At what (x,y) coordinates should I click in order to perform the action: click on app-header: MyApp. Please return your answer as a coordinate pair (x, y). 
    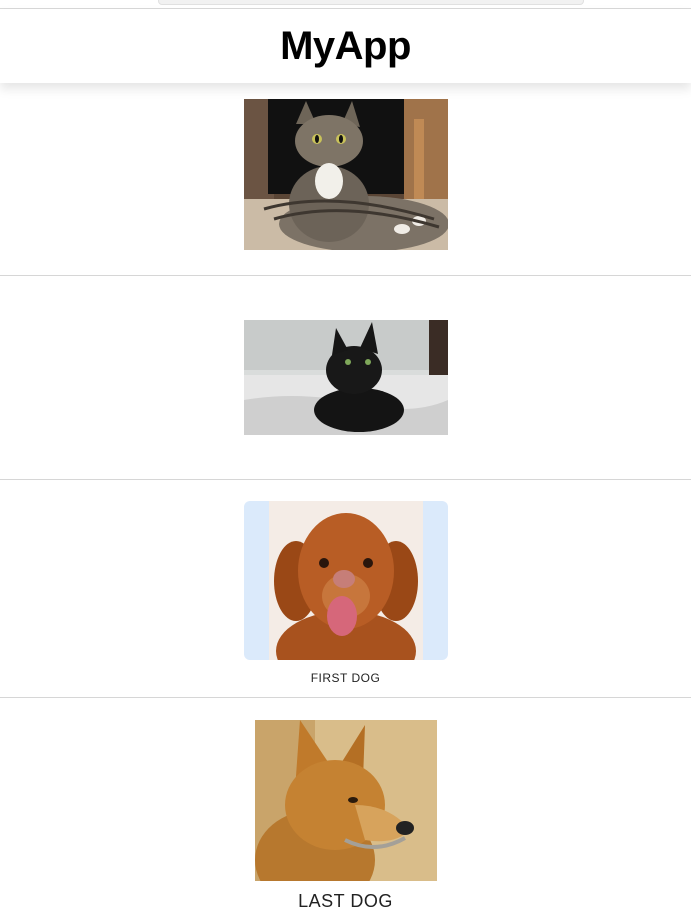
    Looking at the image, I should click on (345, 46).